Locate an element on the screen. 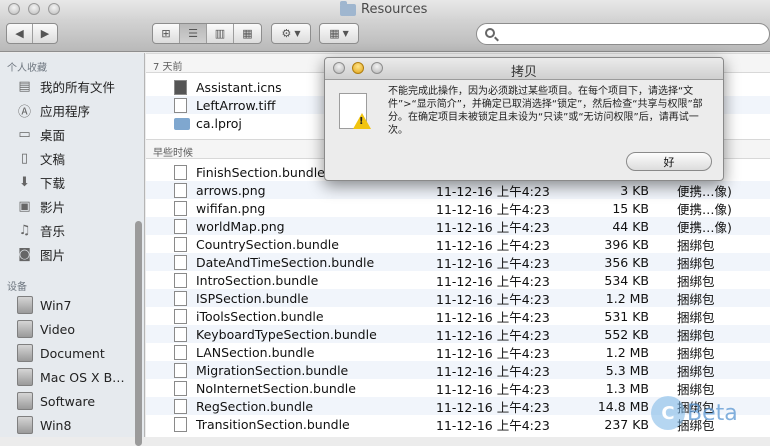 The image size is (770, 446). file-name: iToolsSection.bundle is located at coordinates (260, 316).